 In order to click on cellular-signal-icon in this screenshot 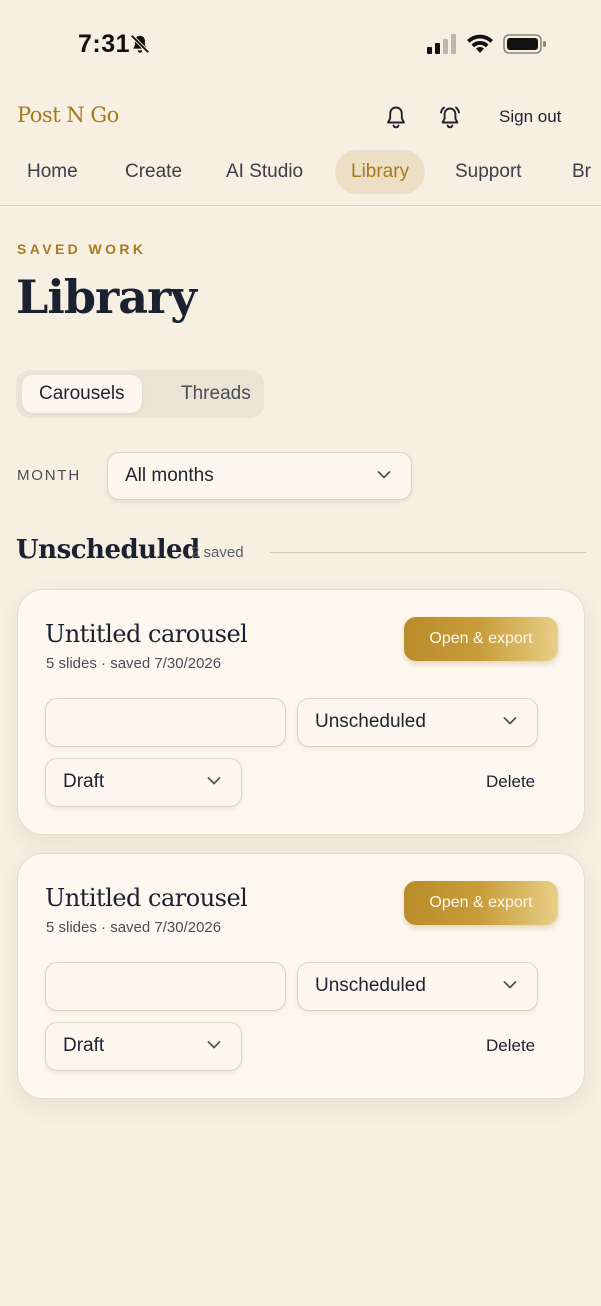, I will do `click(441, 44)`.